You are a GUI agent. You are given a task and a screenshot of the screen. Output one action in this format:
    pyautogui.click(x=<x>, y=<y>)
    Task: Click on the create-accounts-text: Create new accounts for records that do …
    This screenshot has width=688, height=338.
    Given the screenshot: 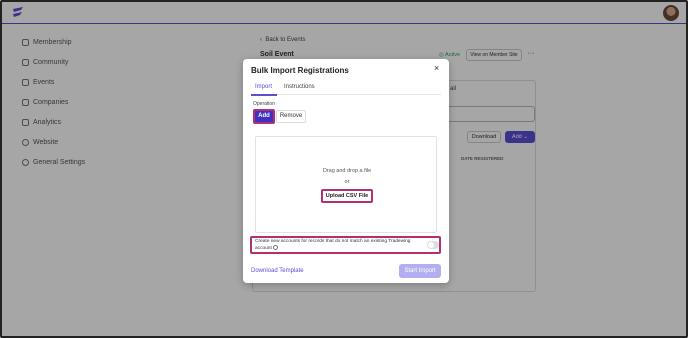 What is the action you would take?
    pyautogui.click(x=333, y=245)
    